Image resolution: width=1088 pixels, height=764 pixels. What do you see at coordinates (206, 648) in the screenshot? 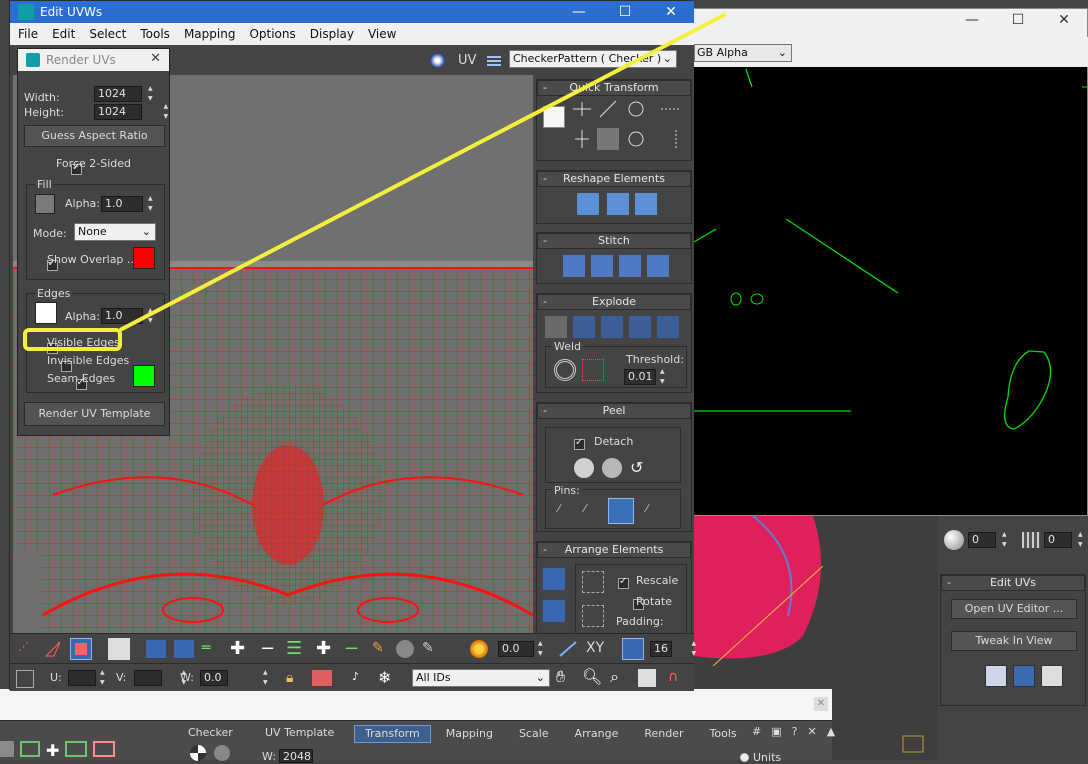
I see `ring-icon: ═` at bounding box center [206, 648].